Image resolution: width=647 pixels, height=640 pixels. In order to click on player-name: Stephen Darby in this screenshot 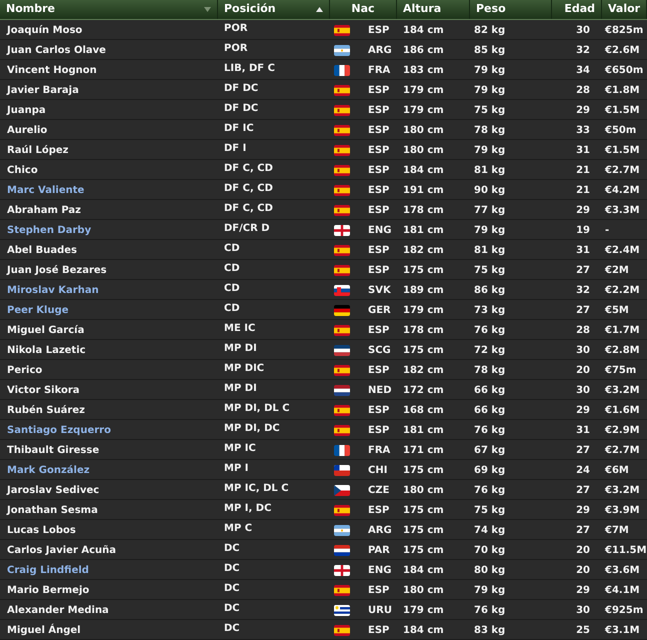, I will do `click(49, 230)`.